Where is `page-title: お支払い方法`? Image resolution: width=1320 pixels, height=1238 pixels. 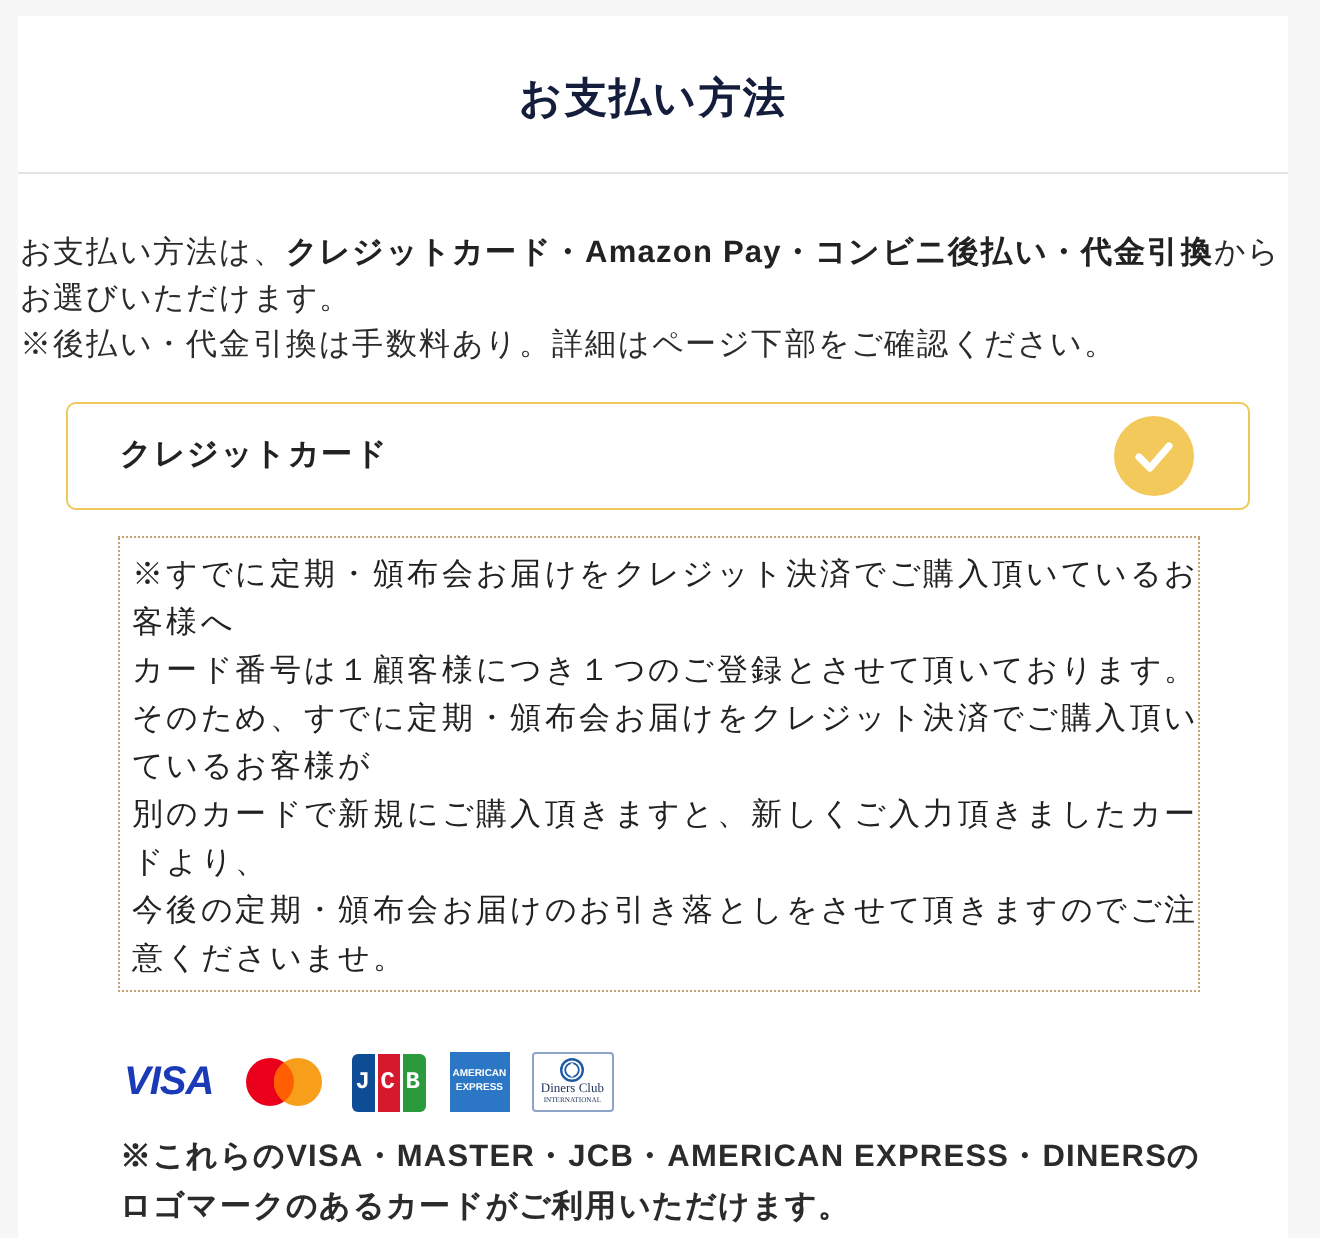
page-title: お支払い方法 is located at coordinates (653, 100).